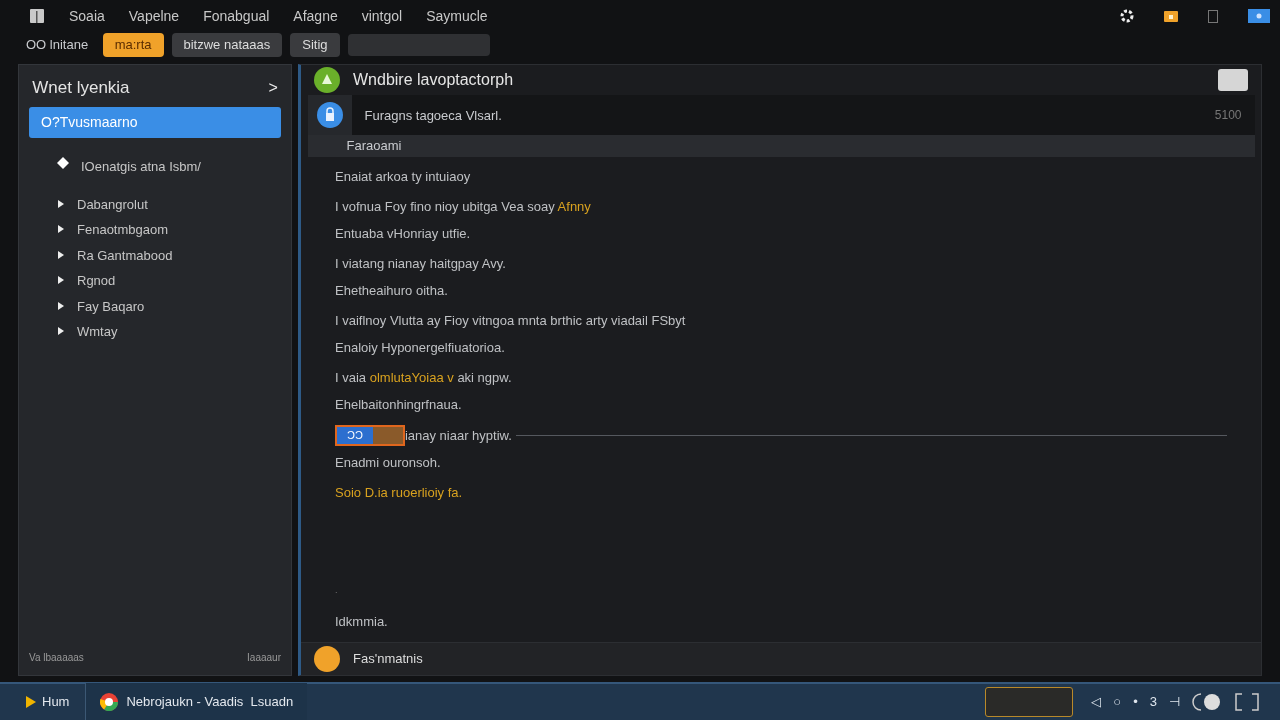 Image resolution: width=1280 pixels, height=720 pixels. Describe the element at coordinates (56, 658) in the screenshot. I see `footer-text: Va lbaaaaas` at that location.